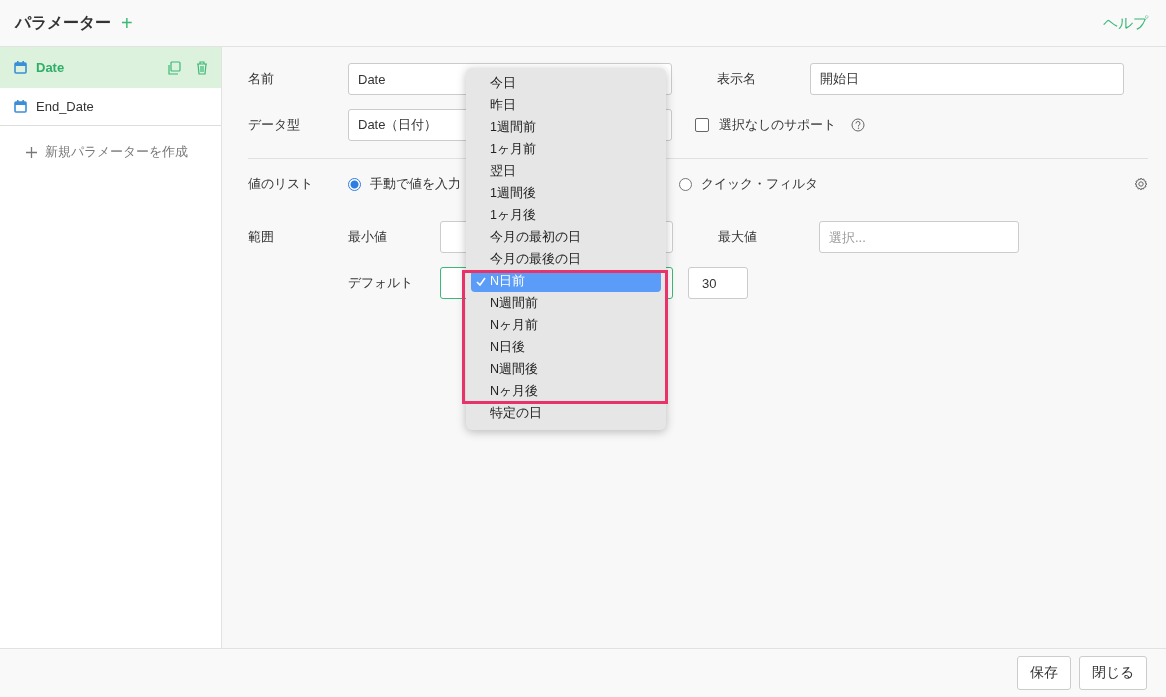 This screenshot has width=1166, height=697. Describe the element at coordinates (381, 283) in the screenshot. I see `field-label: デフォルト` at that location.